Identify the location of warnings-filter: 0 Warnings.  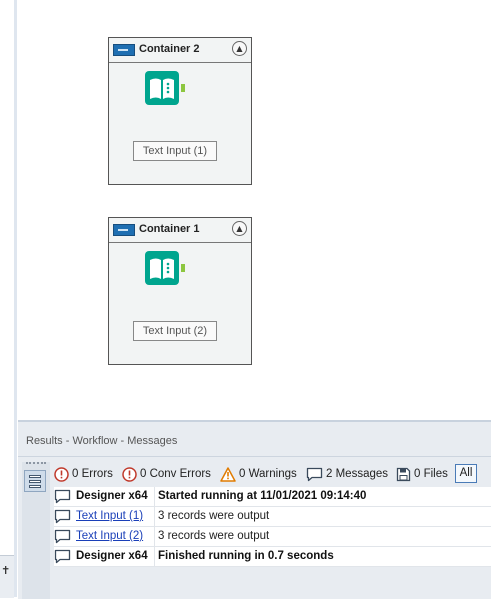
(258, 474).